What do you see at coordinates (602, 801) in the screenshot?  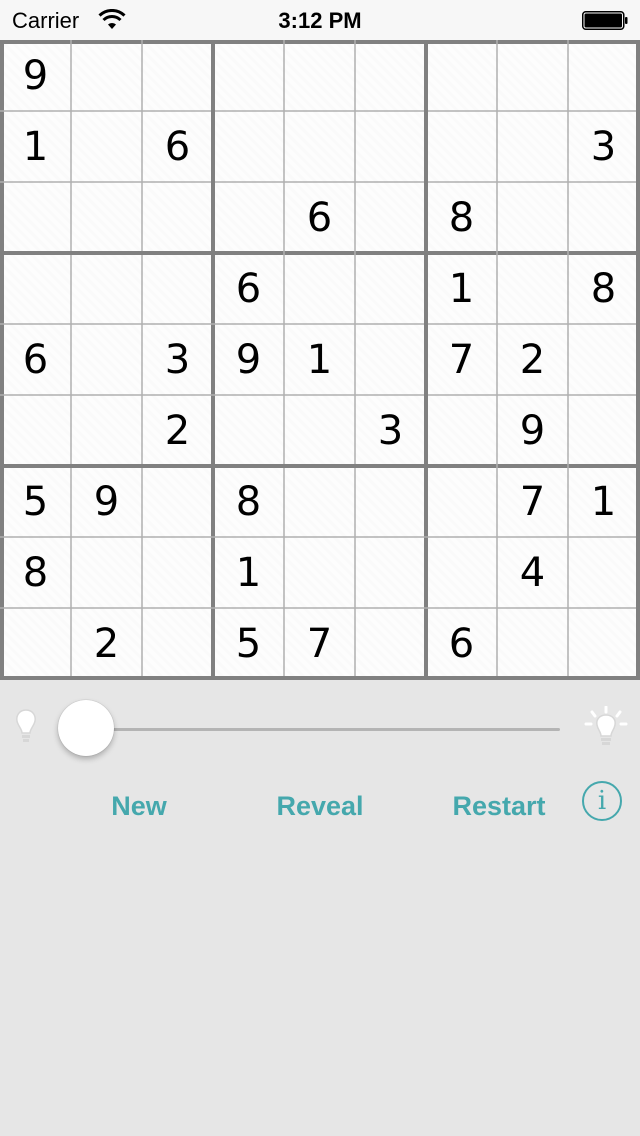 I see `info-button: i` at bounding box center [602, 801].